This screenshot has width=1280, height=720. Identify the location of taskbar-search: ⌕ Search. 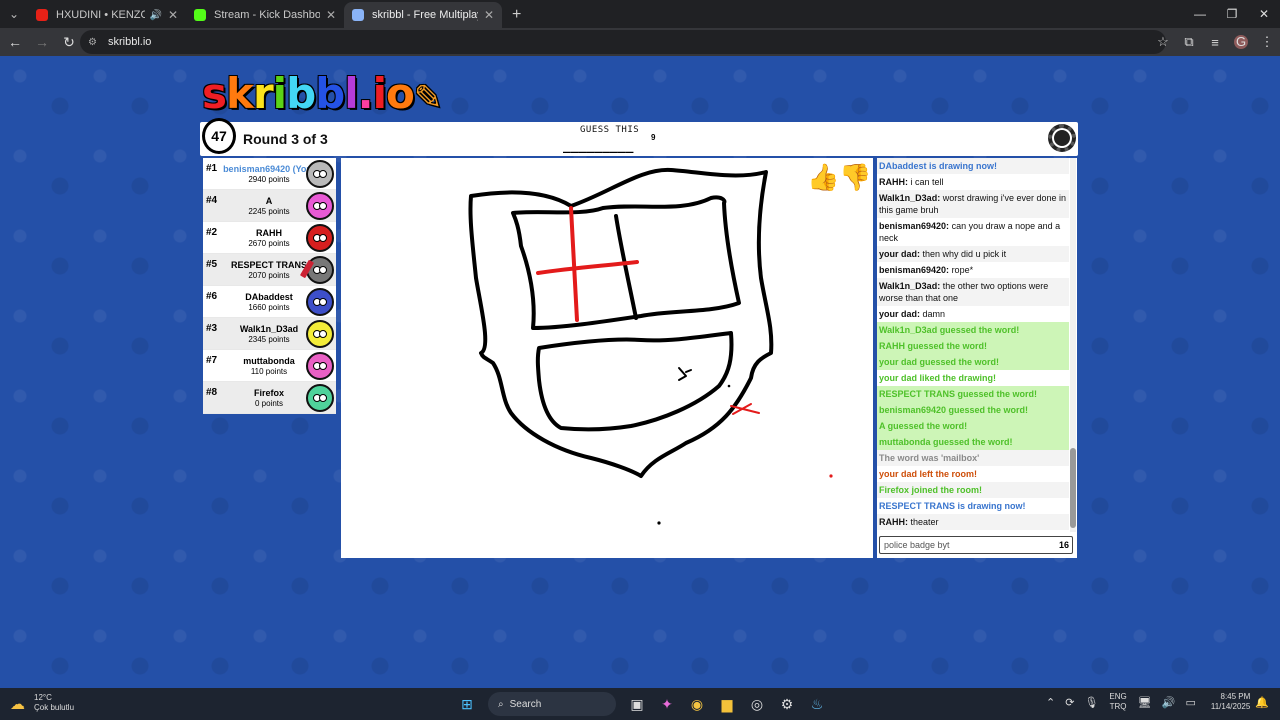
(552, 704).